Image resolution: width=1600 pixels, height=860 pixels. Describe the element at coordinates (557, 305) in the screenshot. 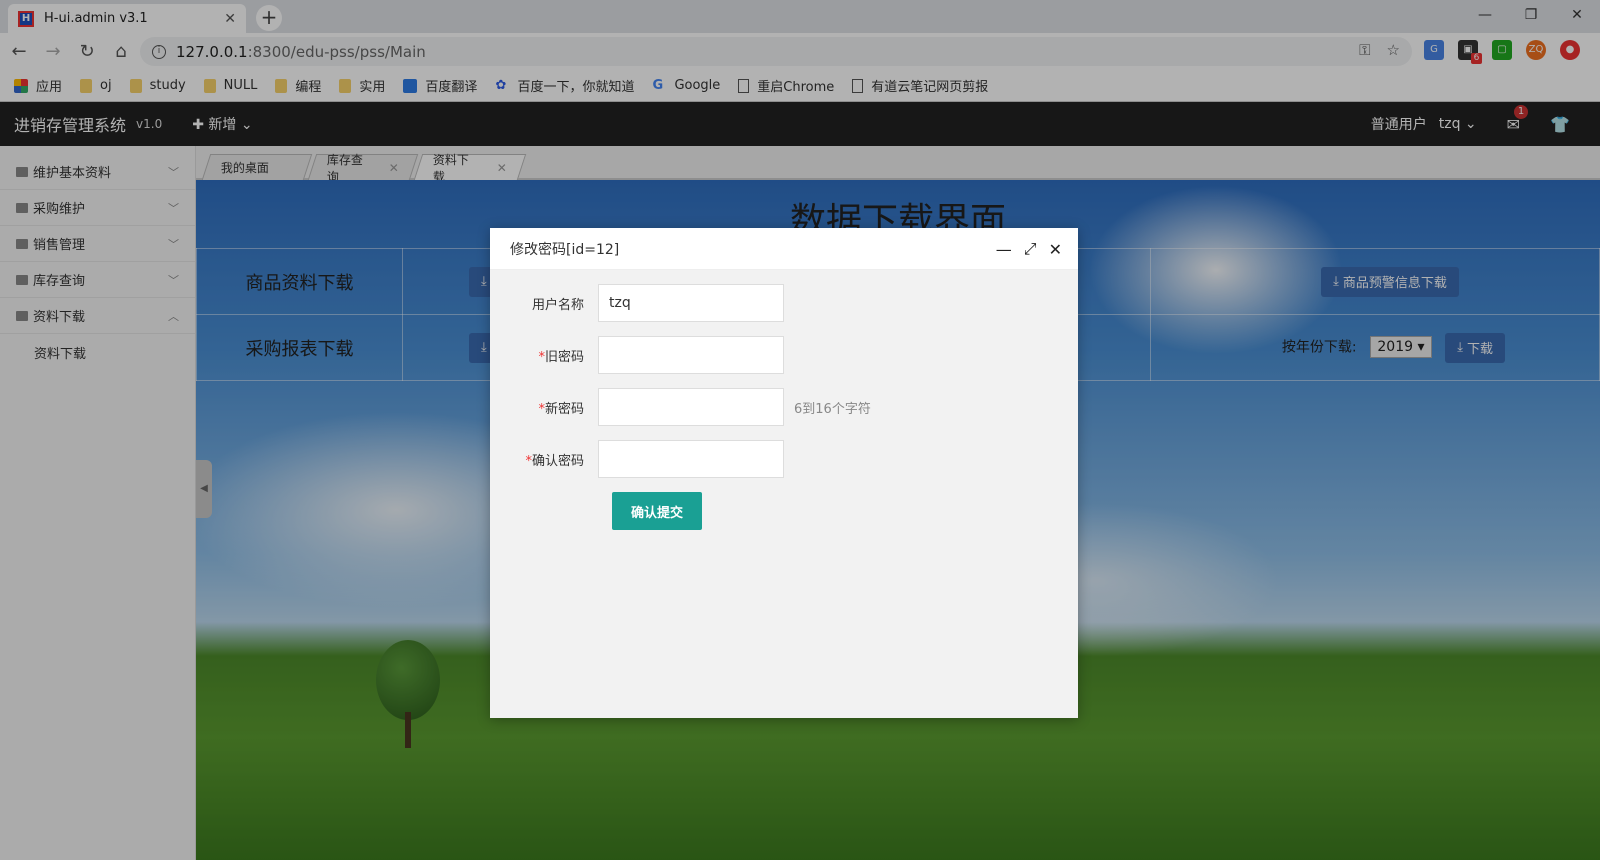

I see `username-label: 用户名称` at that location.